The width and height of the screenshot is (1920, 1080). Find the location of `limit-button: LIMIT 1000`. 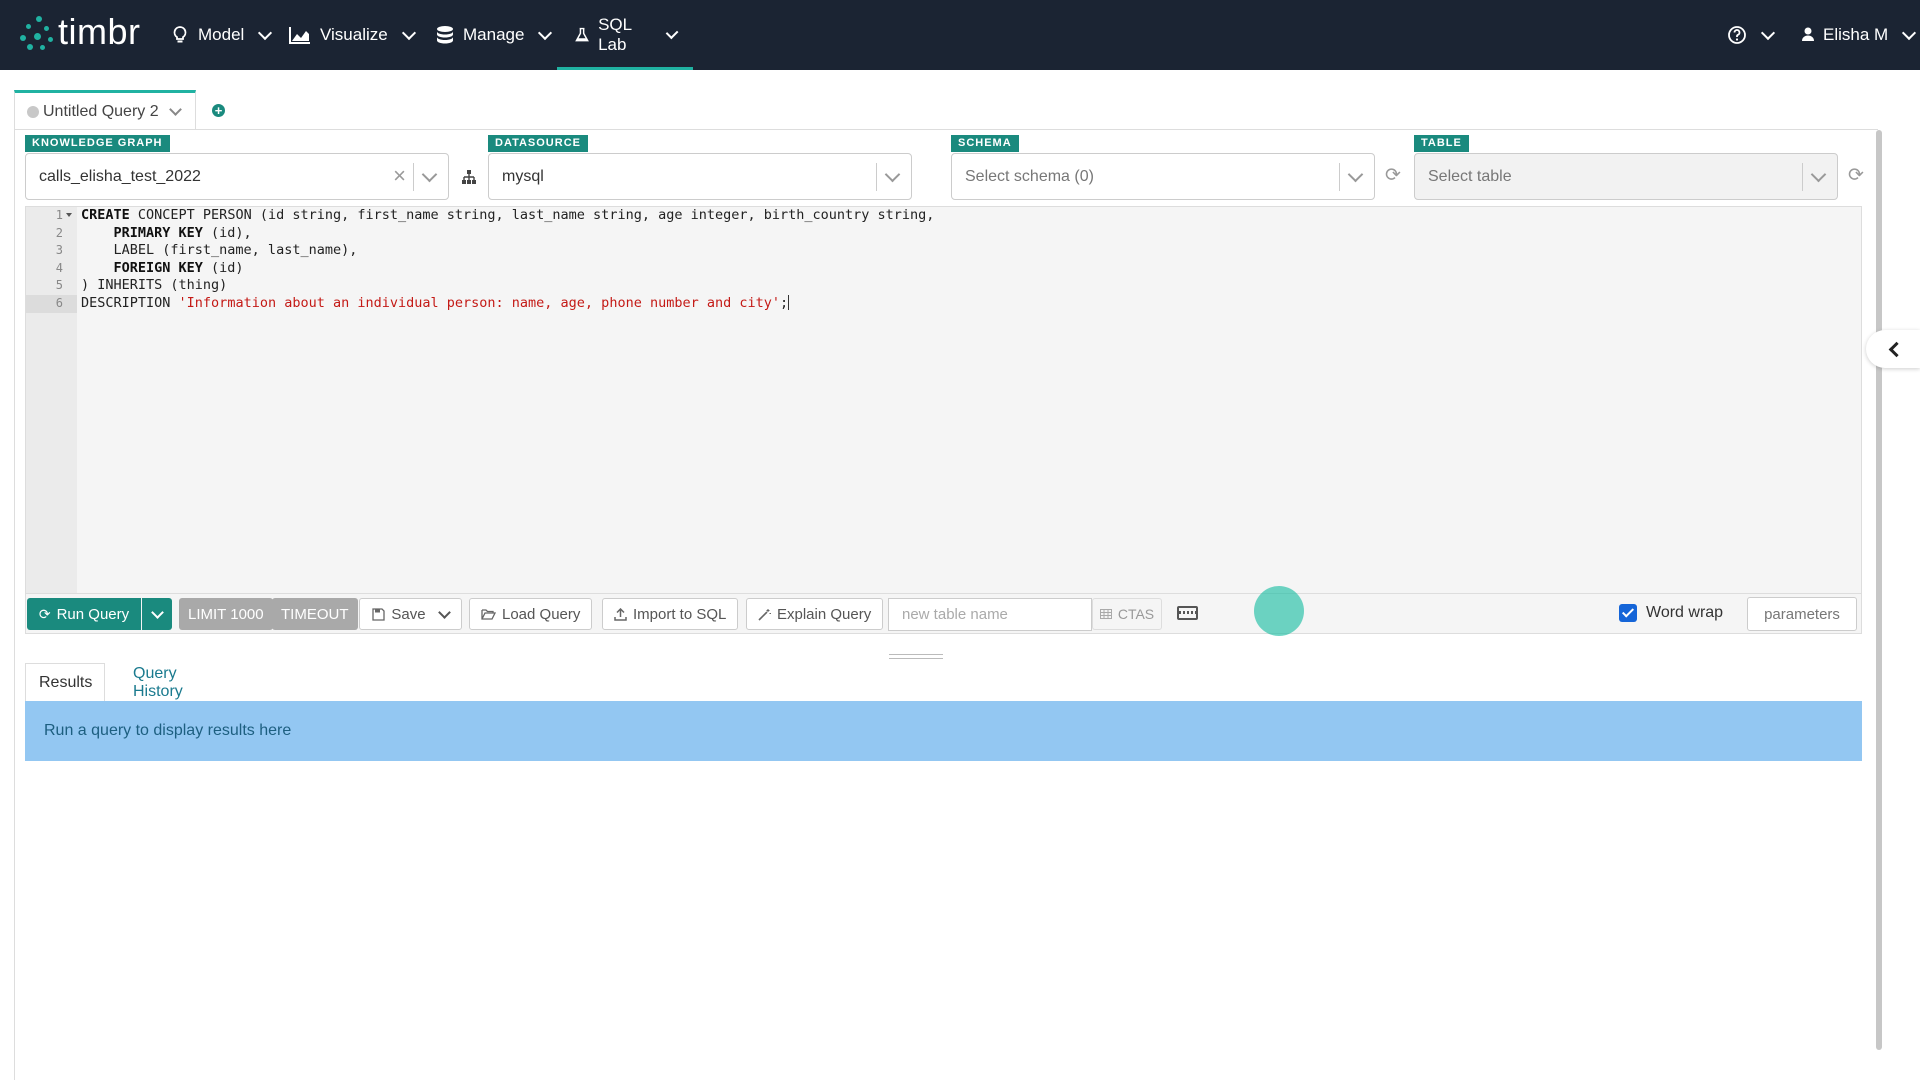

limit-button: LIMIT 1000 is located at coordinates (226, 614).